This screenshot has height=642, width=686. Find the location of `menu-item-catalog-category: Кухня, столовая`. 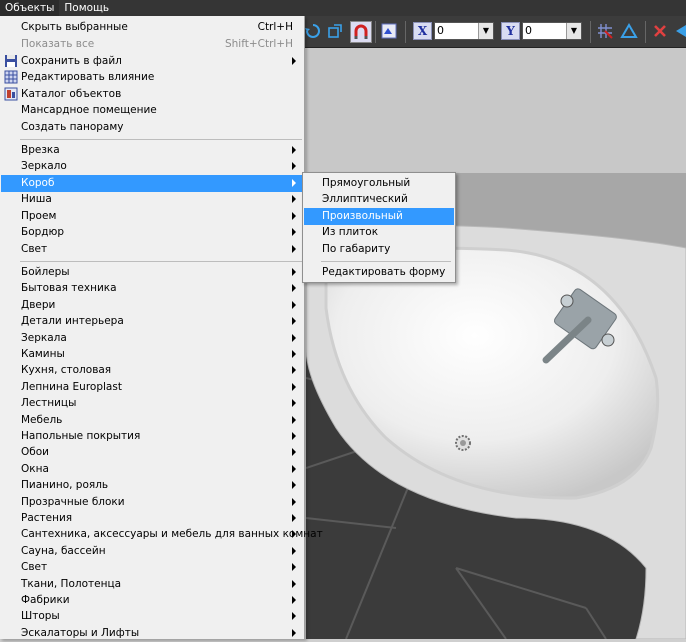

menu-item-catalog-category: Кухня, столовая is located at coordinates (152, 370).